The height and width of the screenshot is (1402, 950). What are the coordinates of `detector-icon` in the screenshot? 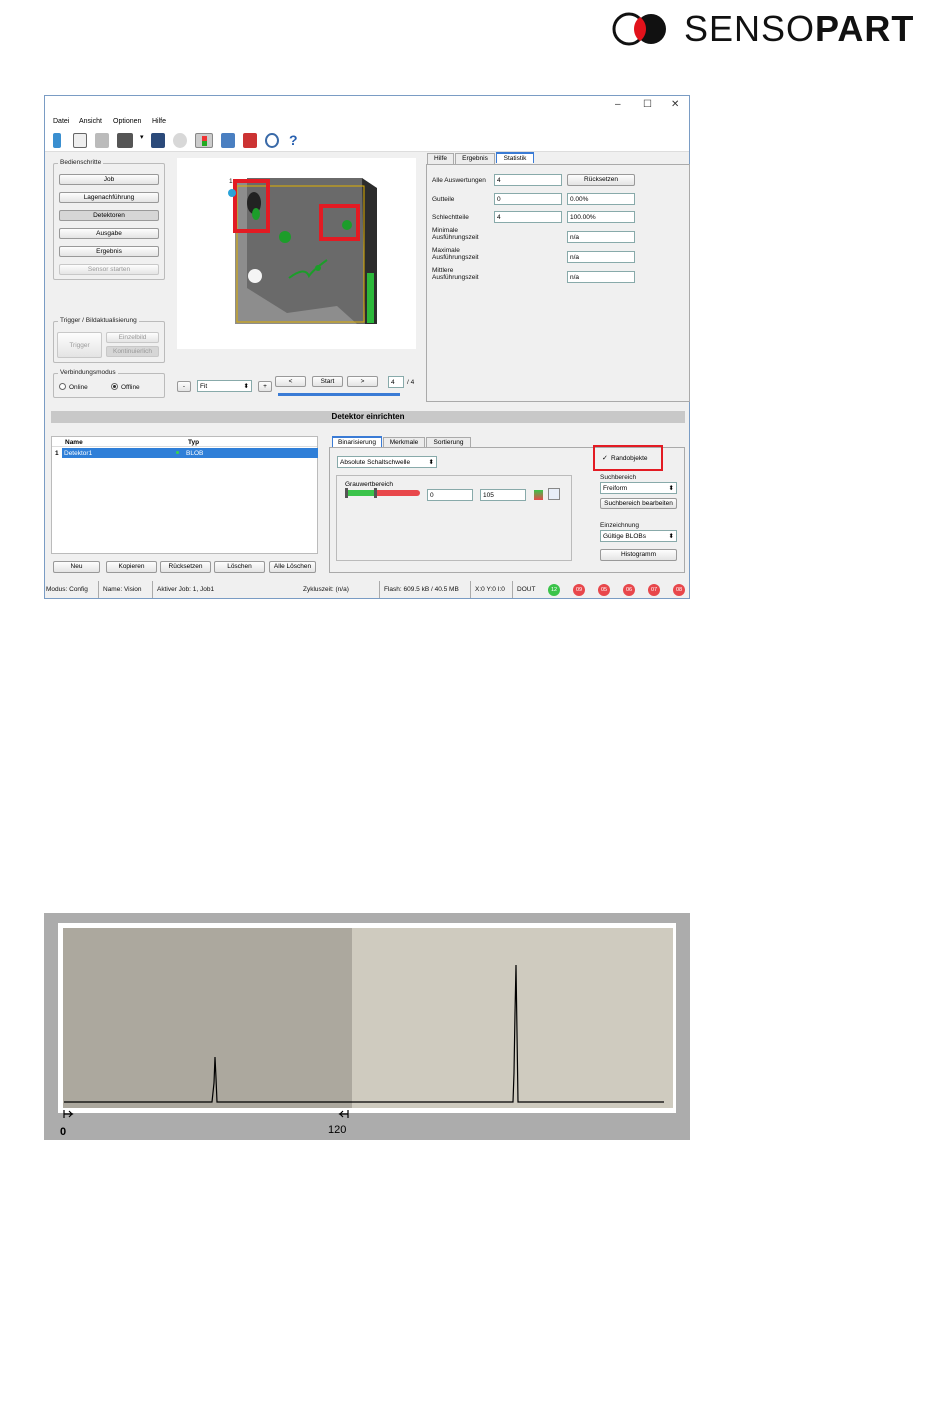 It's located at (204, 140).